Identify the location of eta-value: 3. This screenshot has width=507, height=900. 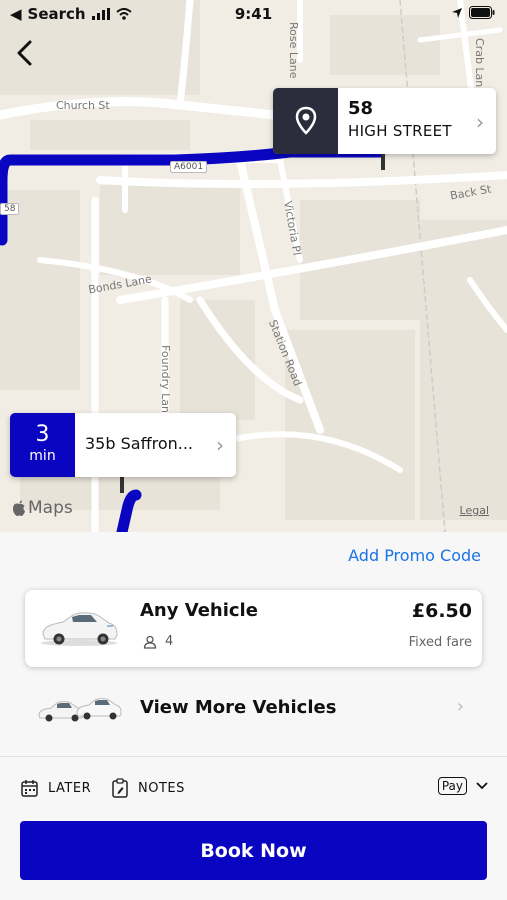
(42, 434).